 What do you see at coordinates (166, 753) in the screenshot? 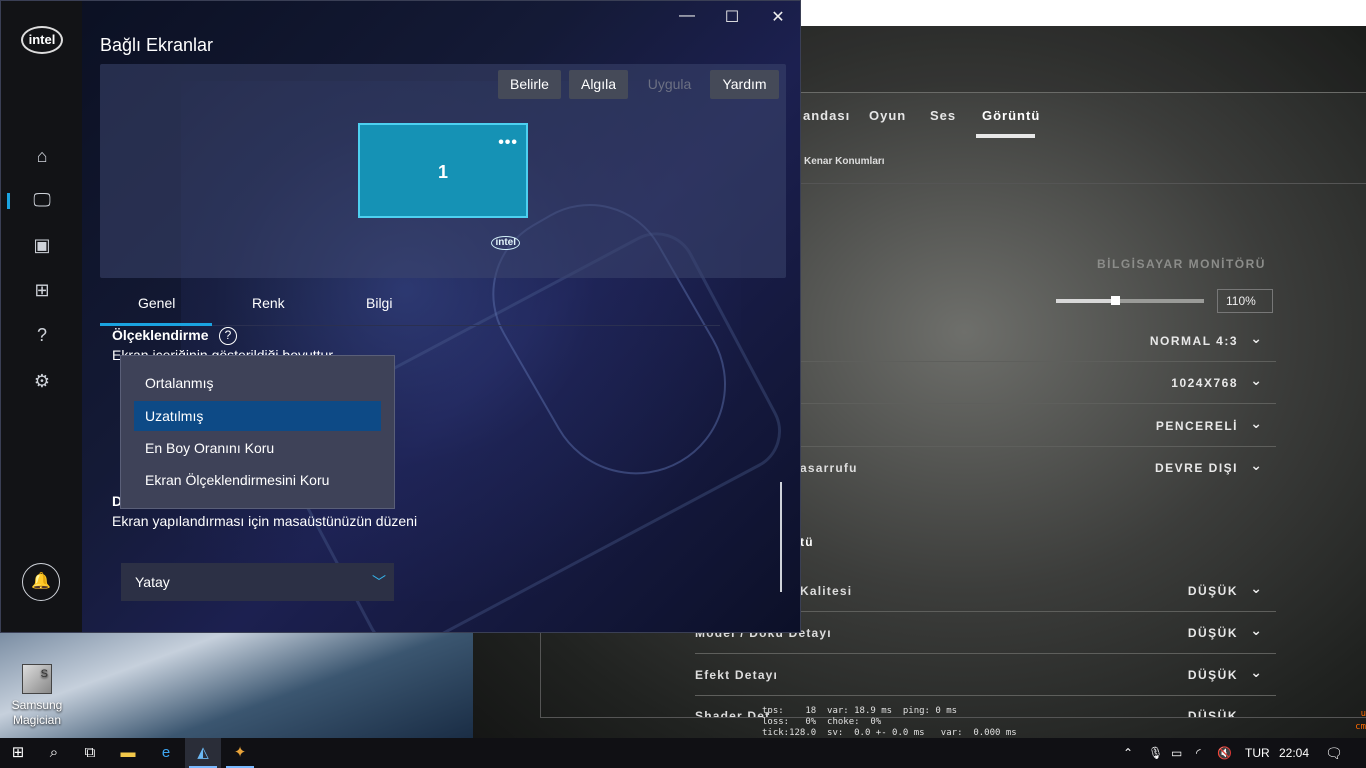
I see `edge-icon: e` at bounding box center [166, 753].